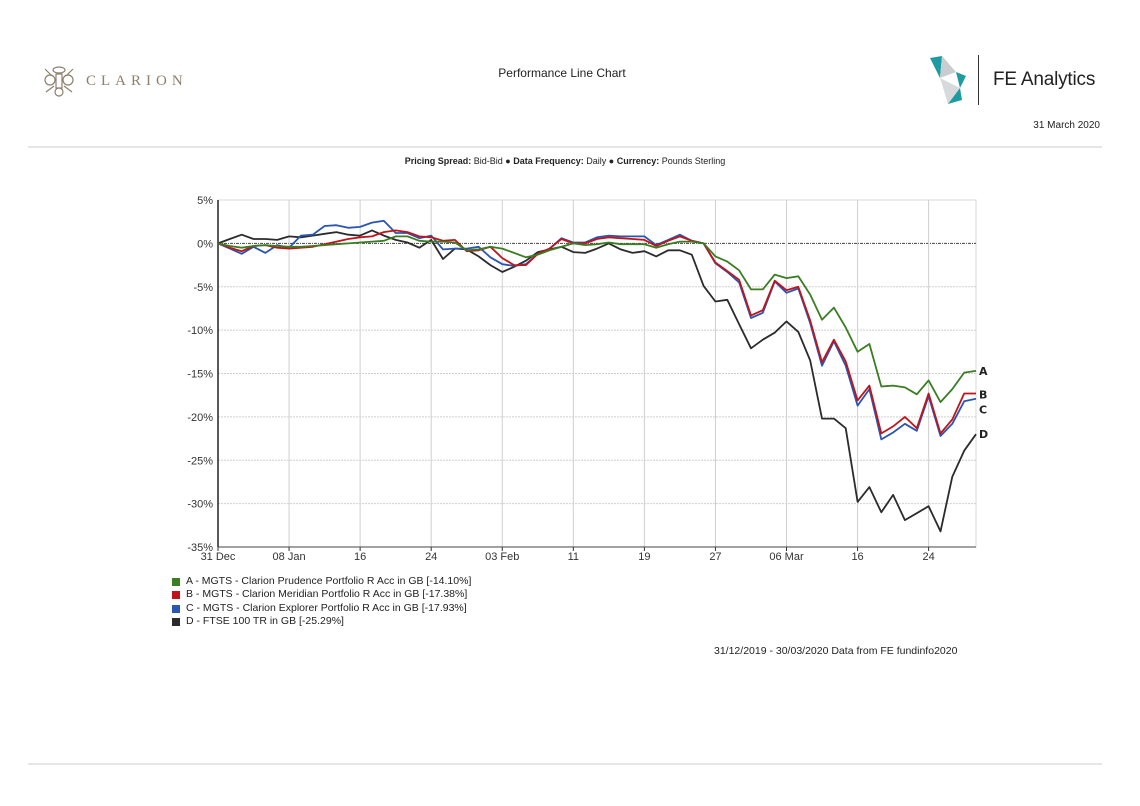 The width and height of the screenshot is (1140, 806). What do you see at coordinates (176, 621) in the screenshot?
I see `legend-swatch-d` at bounding box center [176, 621].